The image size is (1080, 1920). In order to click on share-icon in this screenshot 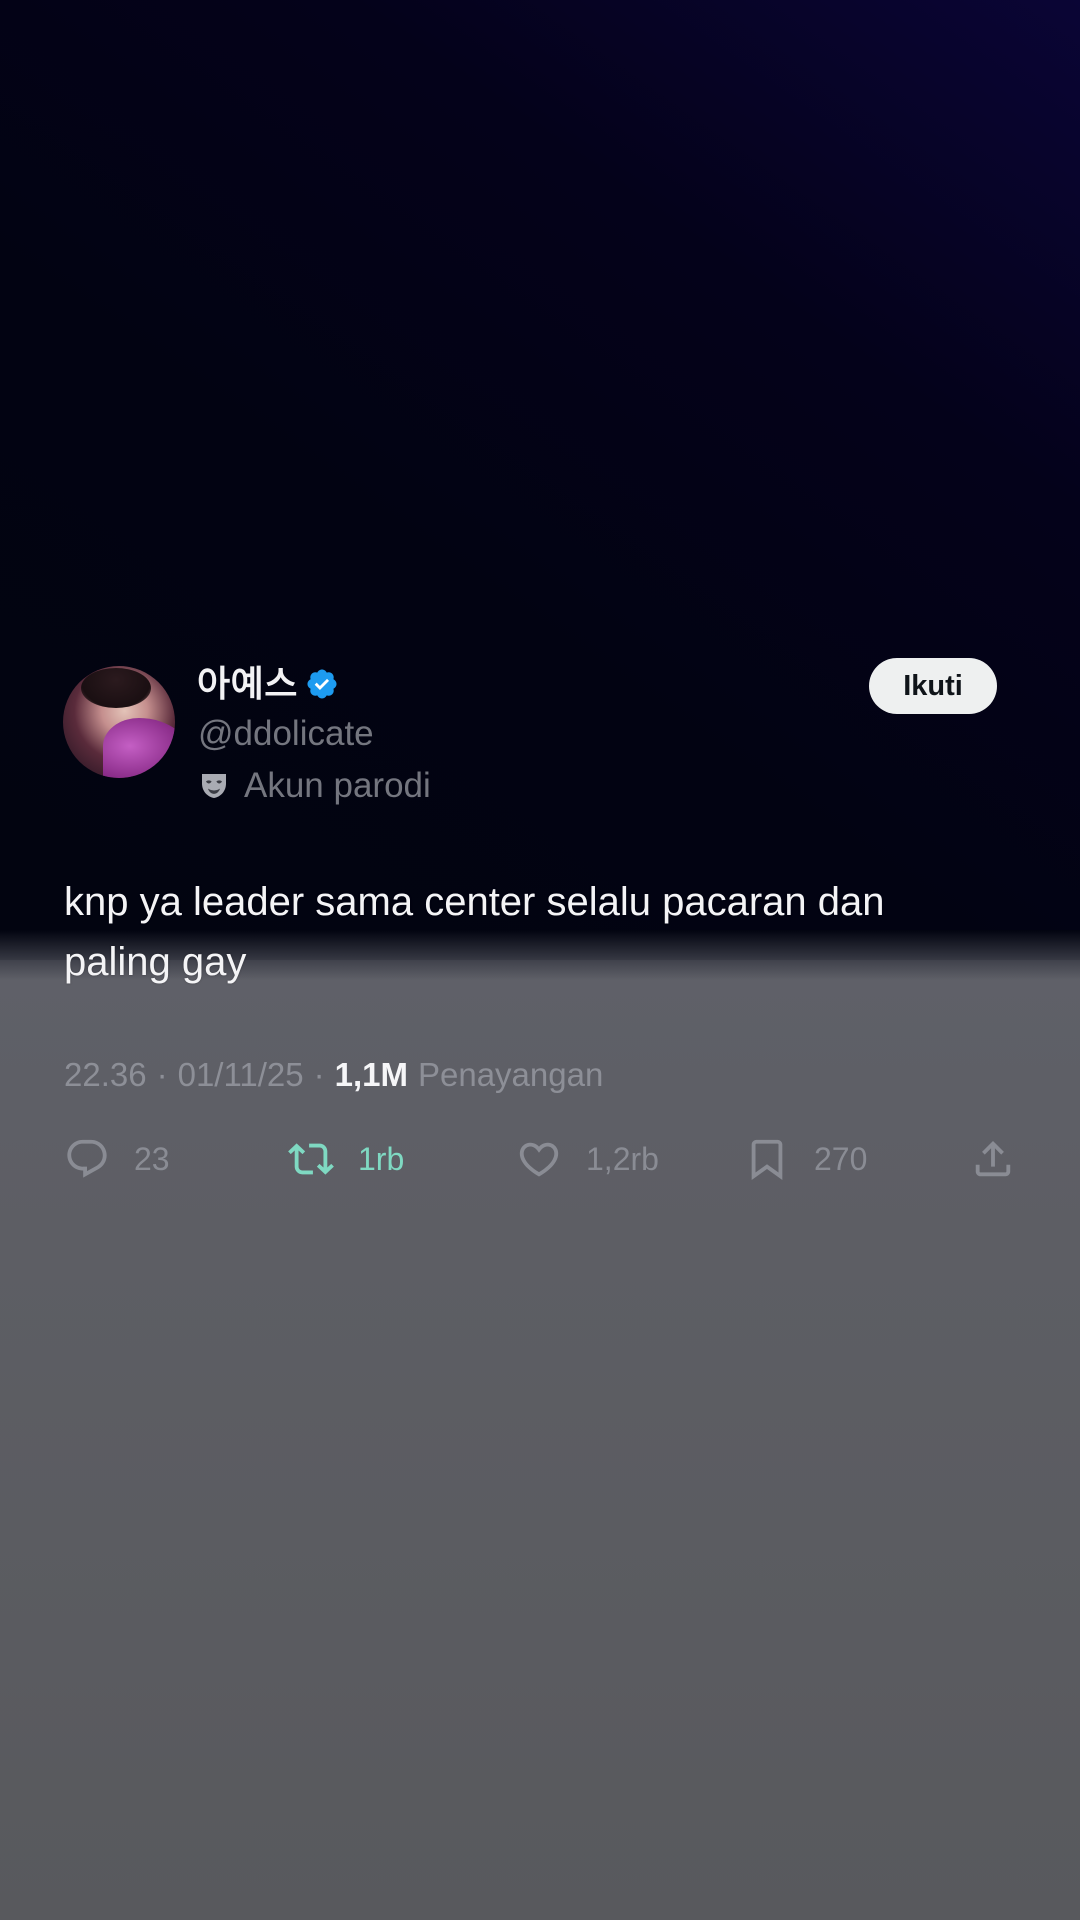, I will do `click(993, 1158)`.